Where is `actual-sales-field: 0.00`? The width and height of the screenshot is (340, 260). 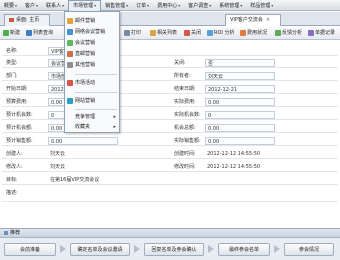
actual-sales-field: 0.00 is located at coordinates (240, 141).